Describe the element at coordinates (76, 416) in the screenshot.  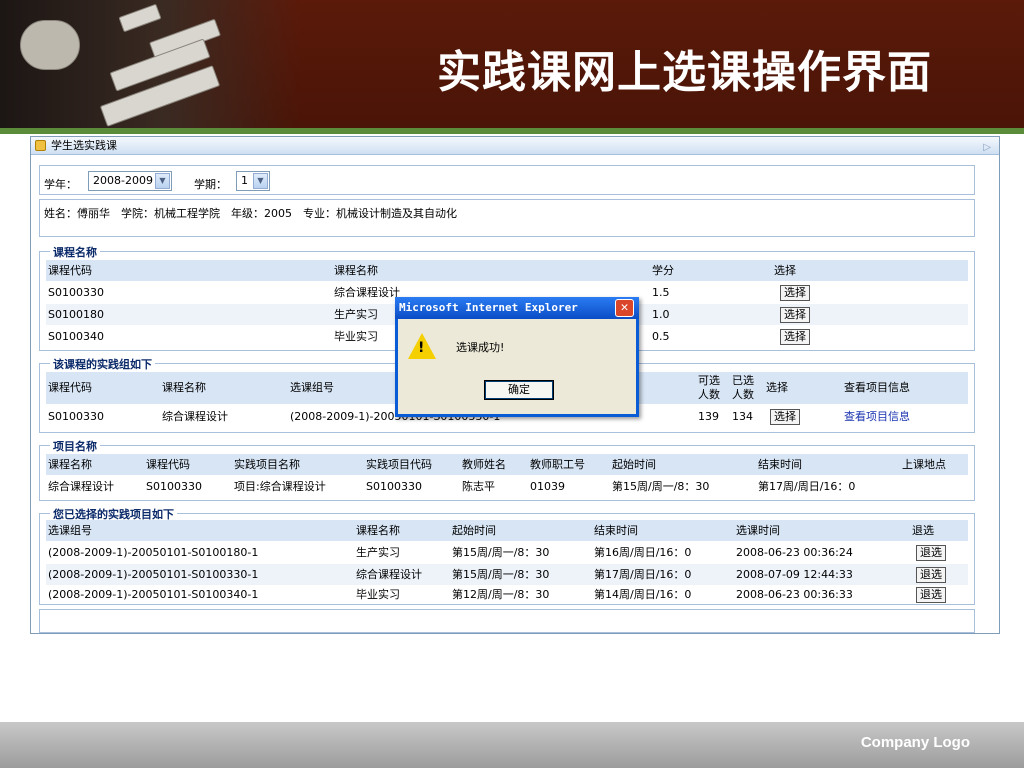
I see `group-course-code: S0100330` at that location.